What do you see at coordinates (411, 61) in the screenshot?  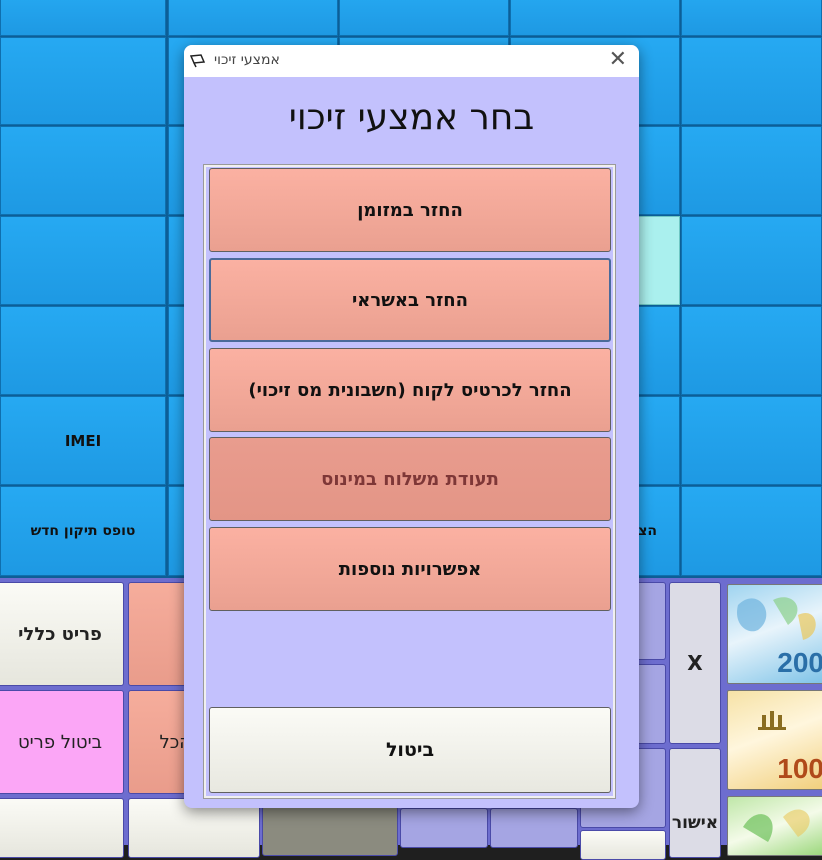 I see `dialog-titlebar: אמצעי זיכוי ✕` at bounding box center [411, 61].